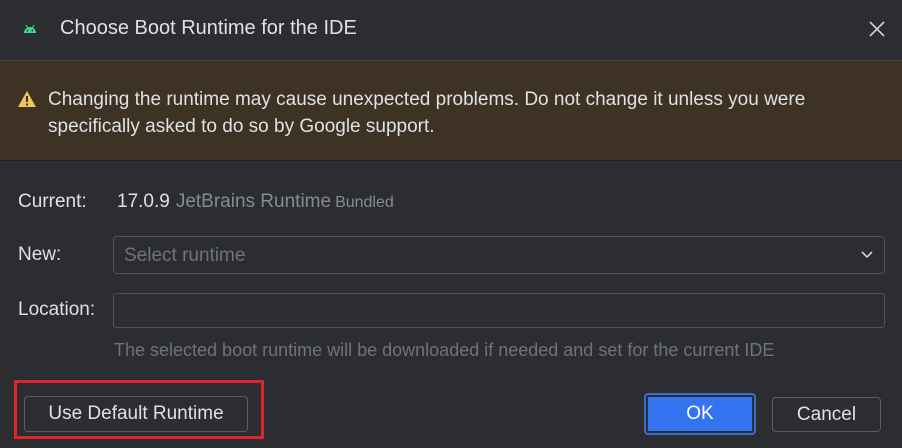  What do you see at coordinates (499, 255) in the screenshot?
I see `runtime-select: Select runtime` at bounding box center [499, 255].